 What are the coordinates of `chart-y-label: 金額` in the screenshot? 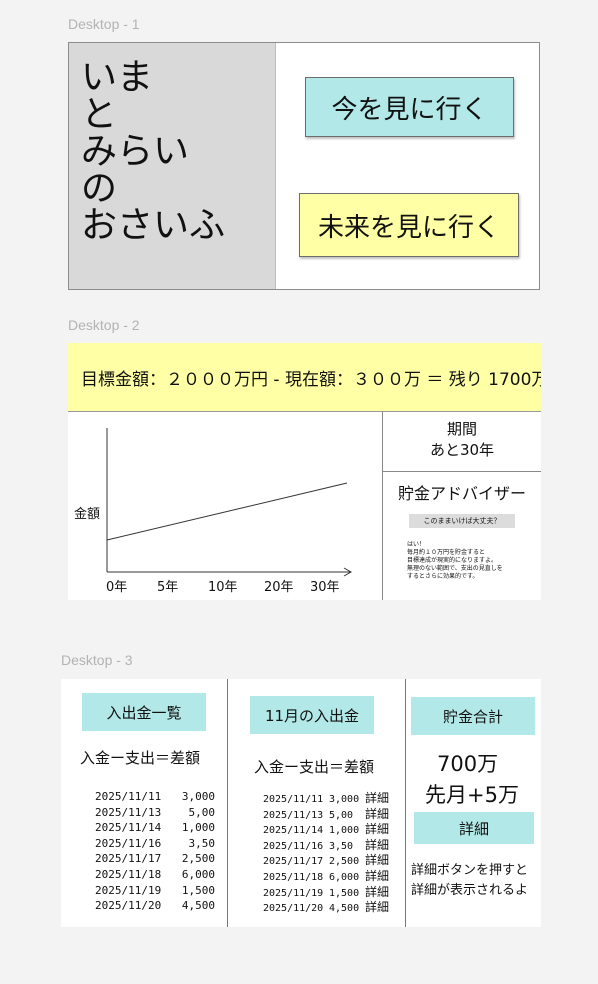 It's located at (87, 514).